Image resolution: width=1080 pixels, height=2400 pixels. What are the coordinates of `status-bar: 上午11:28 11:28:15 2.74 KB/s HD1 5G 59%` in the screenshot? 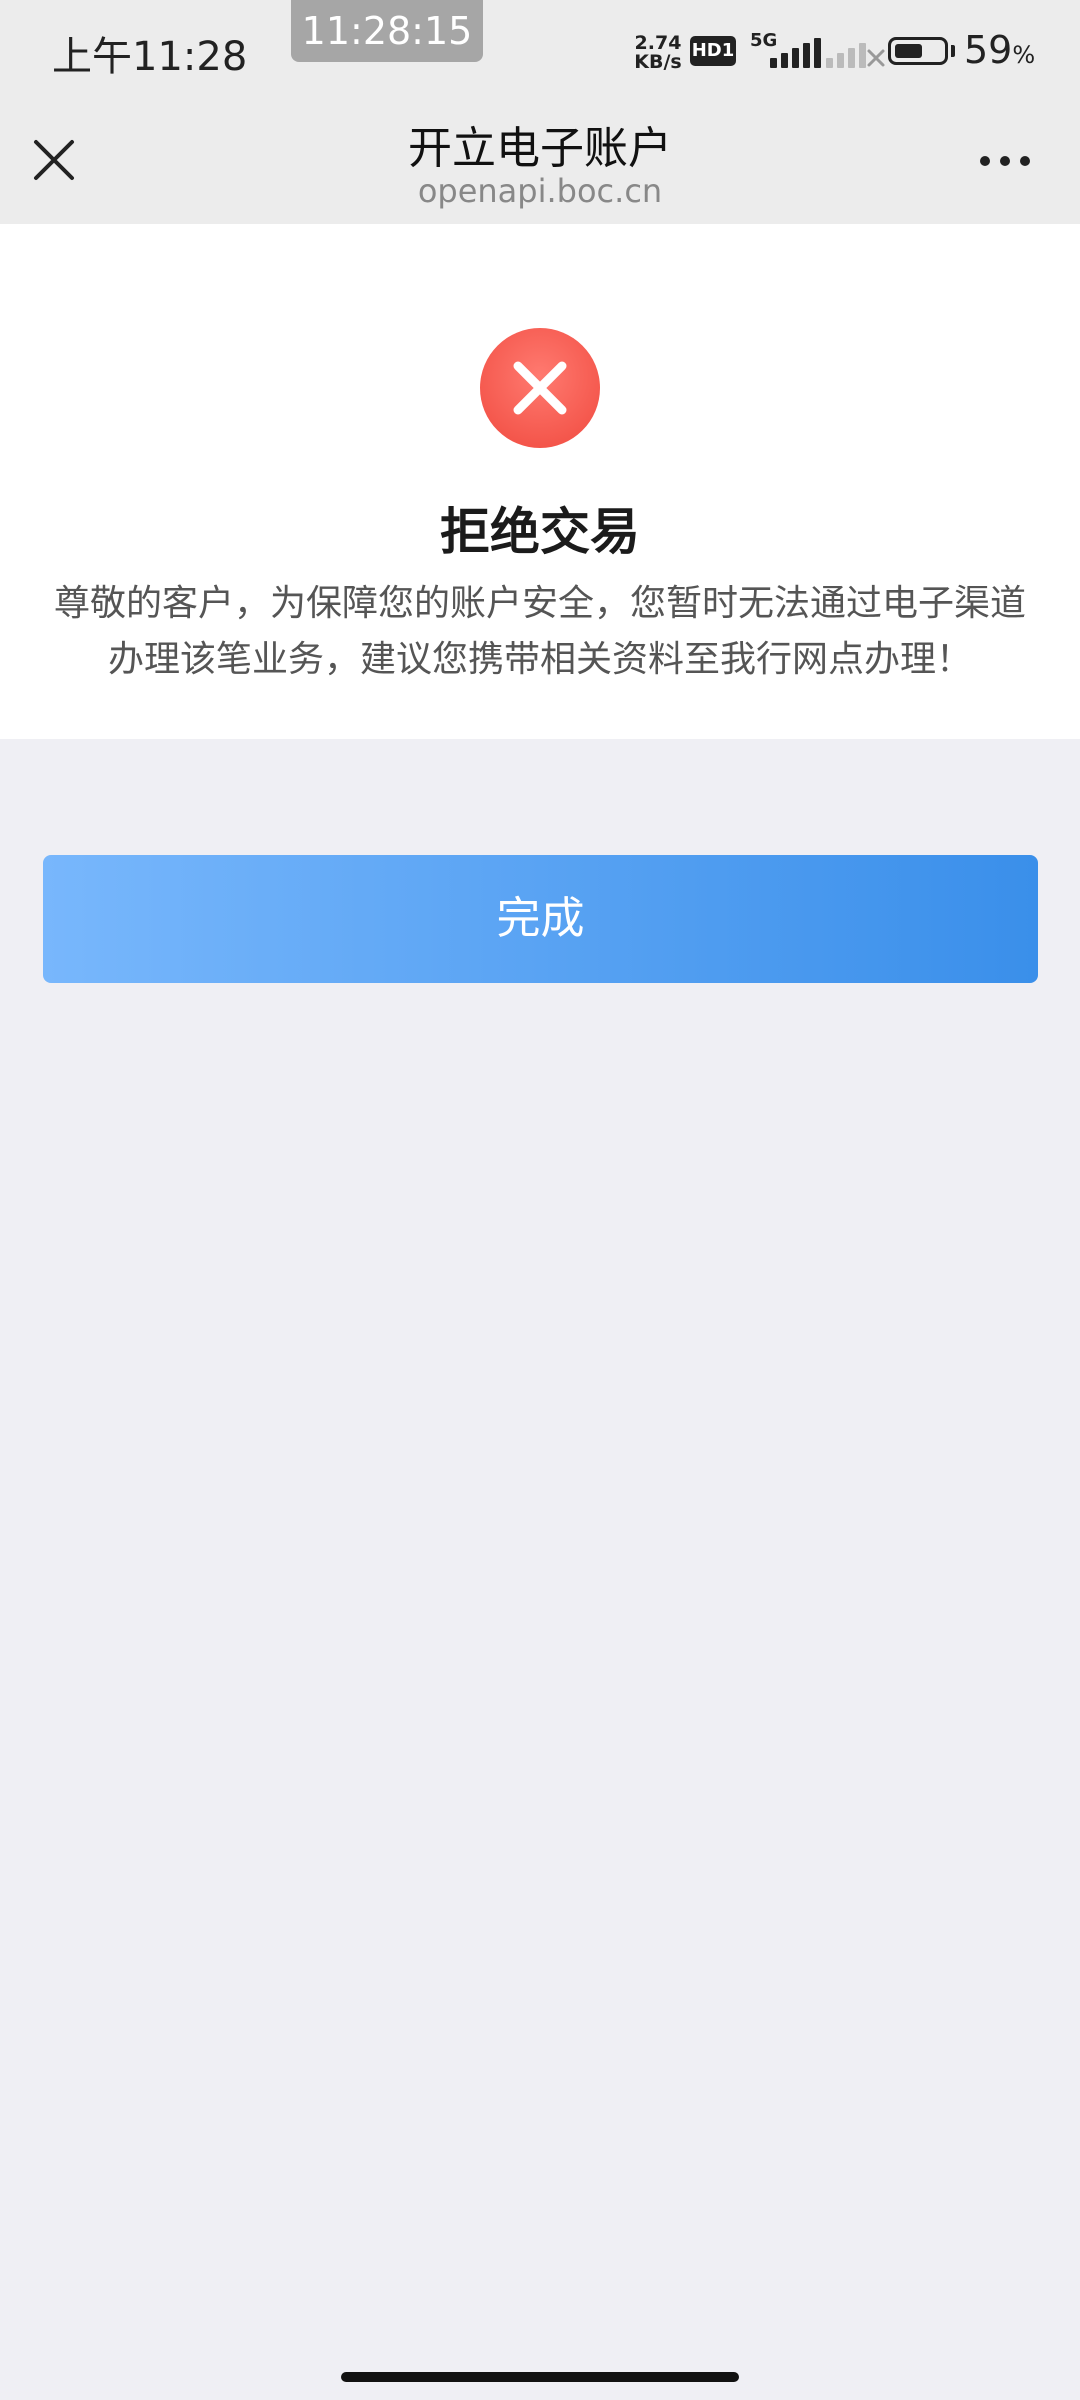 It's located at (540, 50).